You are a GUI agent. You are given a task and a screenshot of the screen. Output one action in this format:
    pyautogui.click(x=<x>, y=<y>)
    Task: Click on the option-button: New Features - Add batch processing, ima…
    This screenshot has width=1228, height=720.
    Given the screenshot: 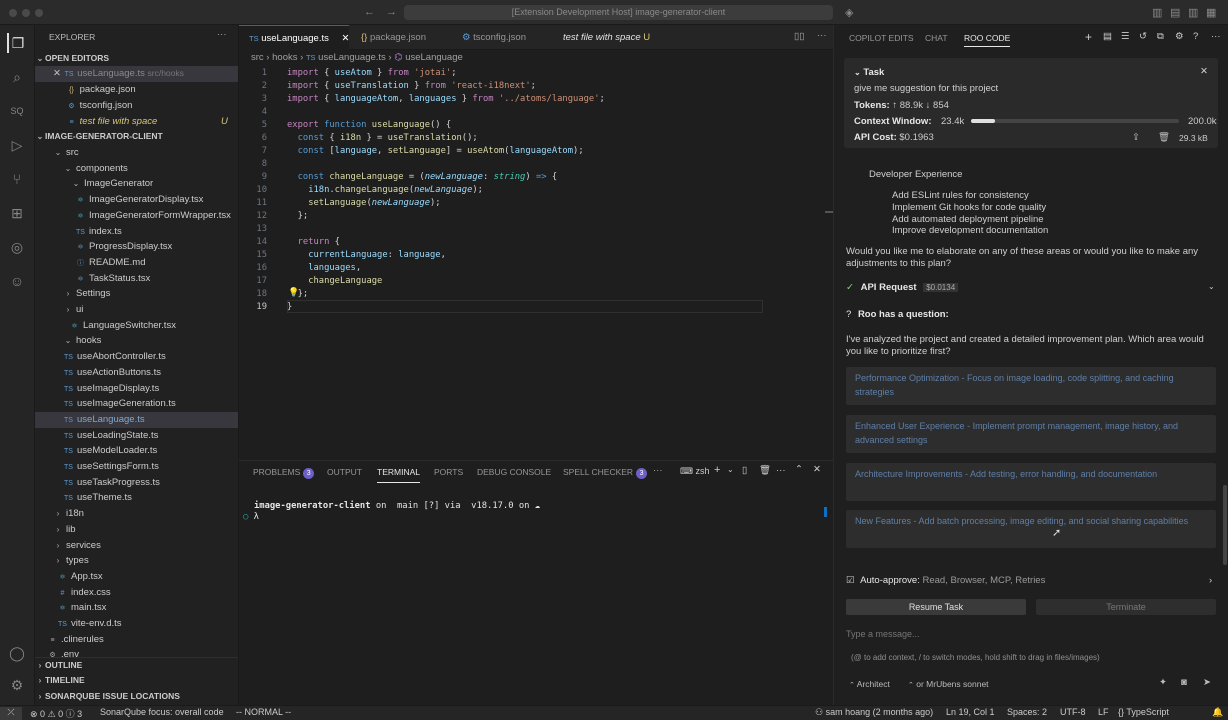 What is the action you would take?
    pyautogui.click(x=1031, y=529)
    